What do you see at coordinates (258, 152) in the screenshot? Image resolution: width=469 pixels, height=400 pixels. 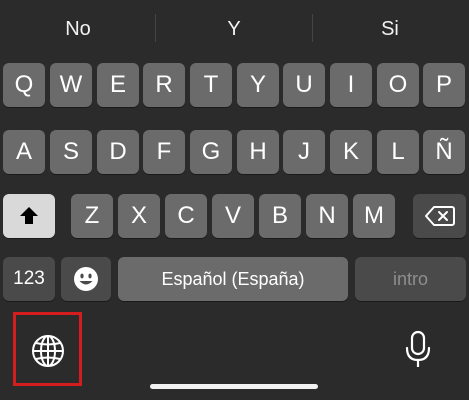 I see `key-h: H` at bounding box center [258, 152].